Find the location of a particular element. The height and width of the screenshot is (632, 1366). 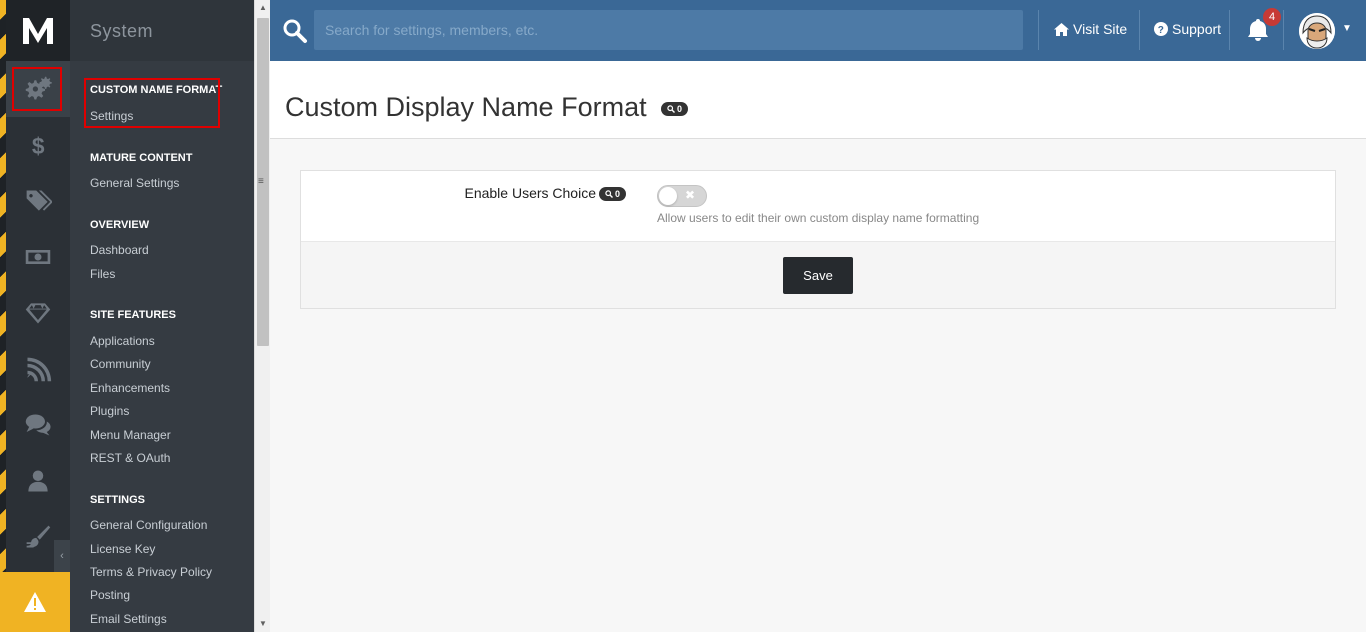

search-keywords-count: 0 is located at coordinates (680, 109).